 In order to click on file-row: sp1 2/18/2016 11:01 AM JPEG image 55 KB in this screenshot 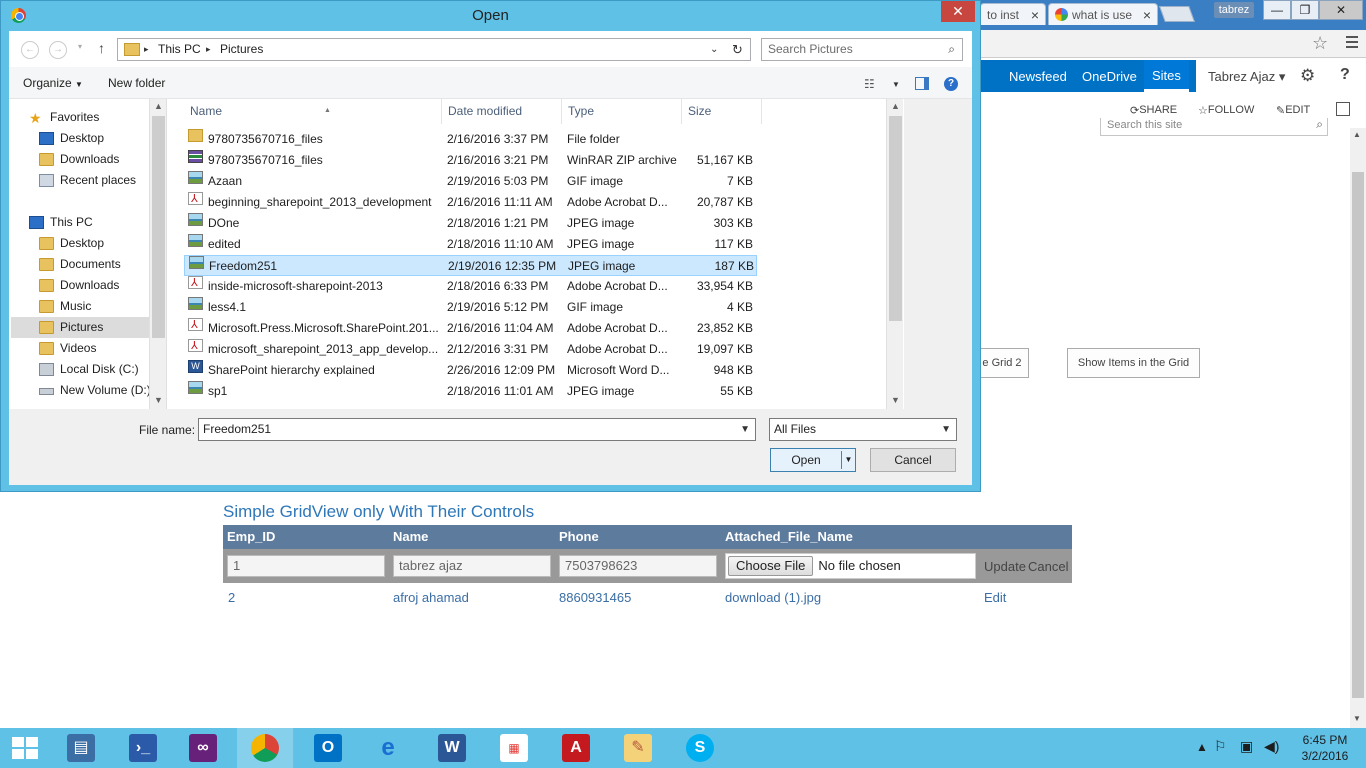, I will do `click(470, 391)`.